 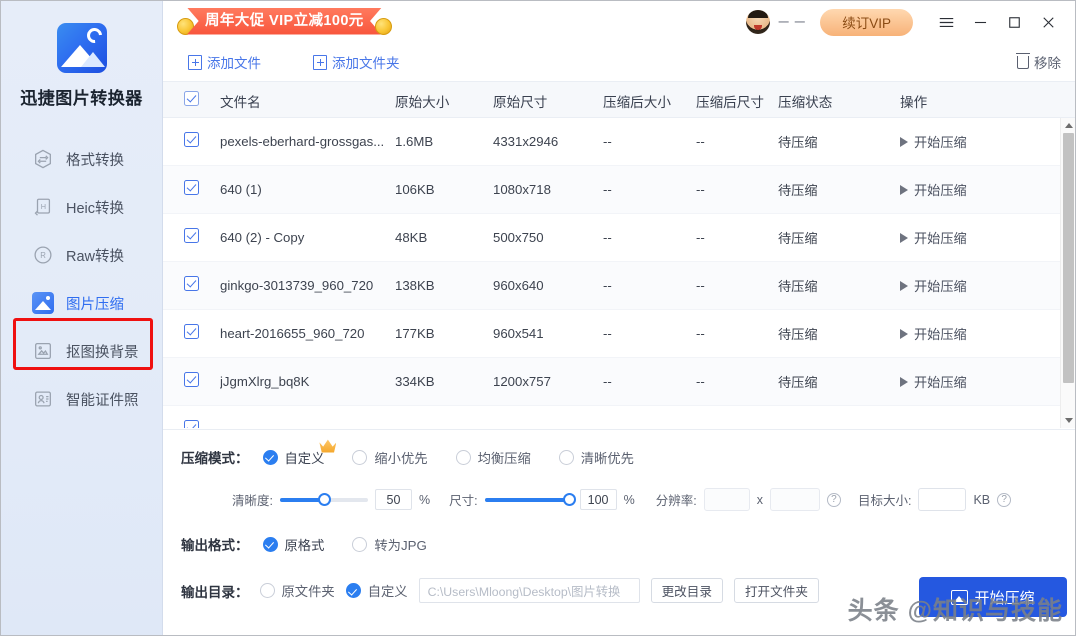 What do you see at coordinates (823, 101) in the screenshot?
I see `column-header-status: 压缩状态` at bounding box center [823, 101].